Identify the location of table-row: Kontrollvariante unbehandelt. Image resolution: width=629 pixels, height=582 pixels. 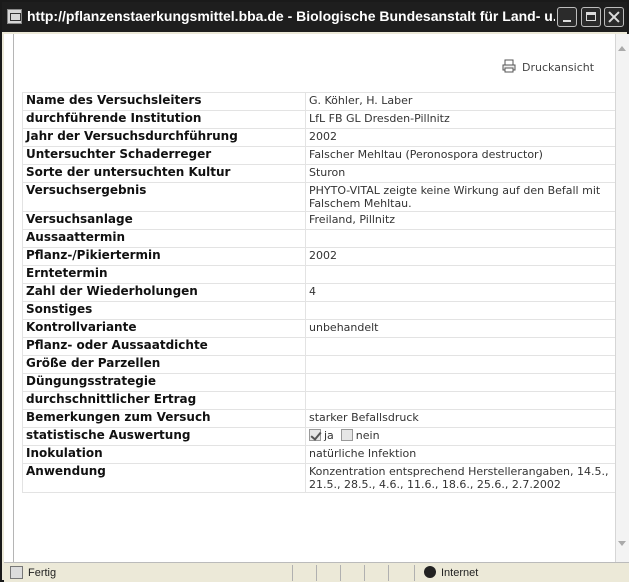
(318, 328).